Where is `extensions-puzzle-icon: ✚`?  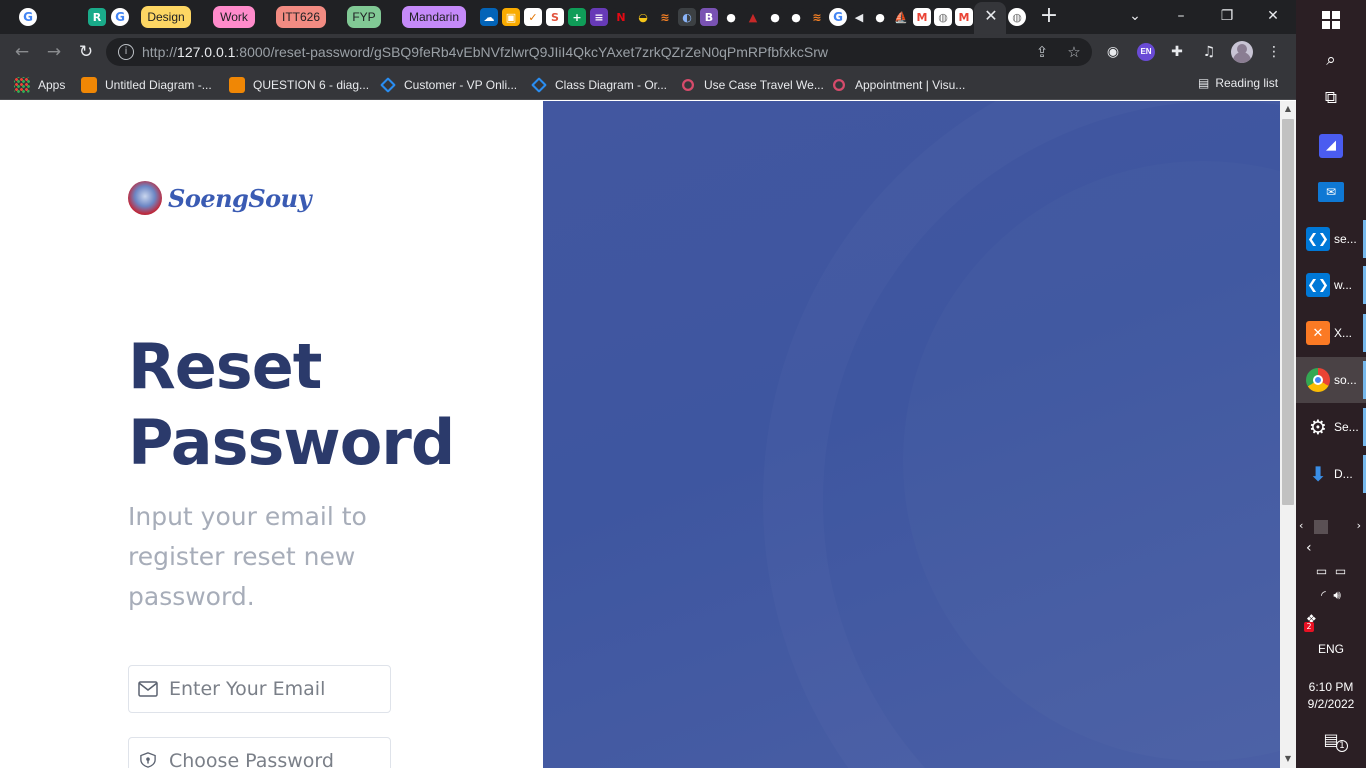
extensions-puzzle-icon: ✚ is located at coordinates (1177, 52).